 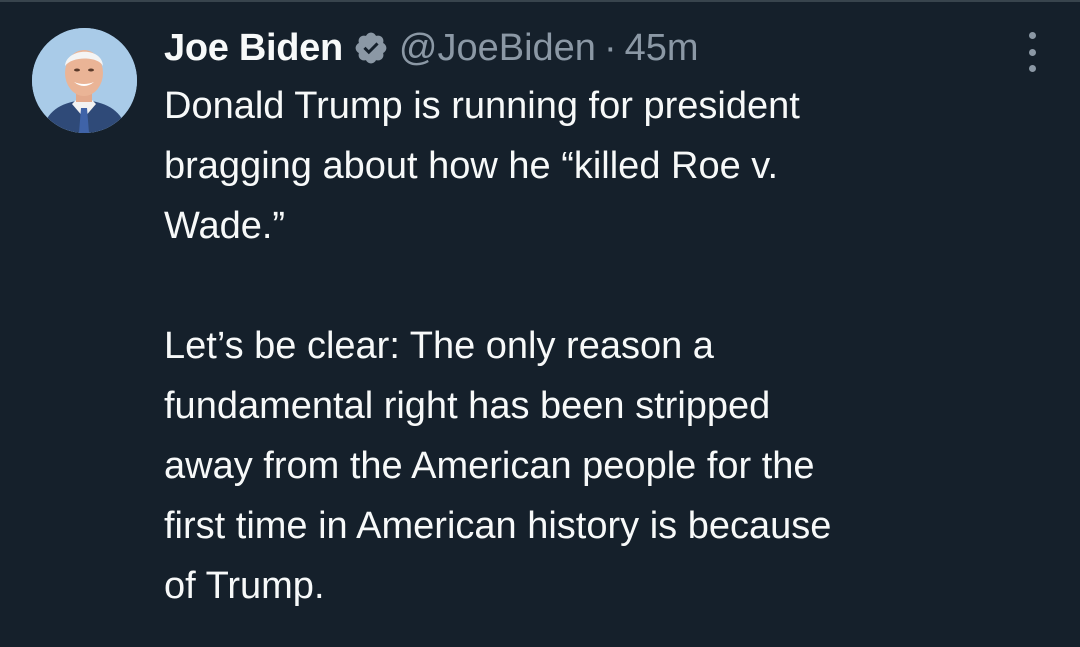 I want to click on timestamp: 45m, so click(x=662, y=48).